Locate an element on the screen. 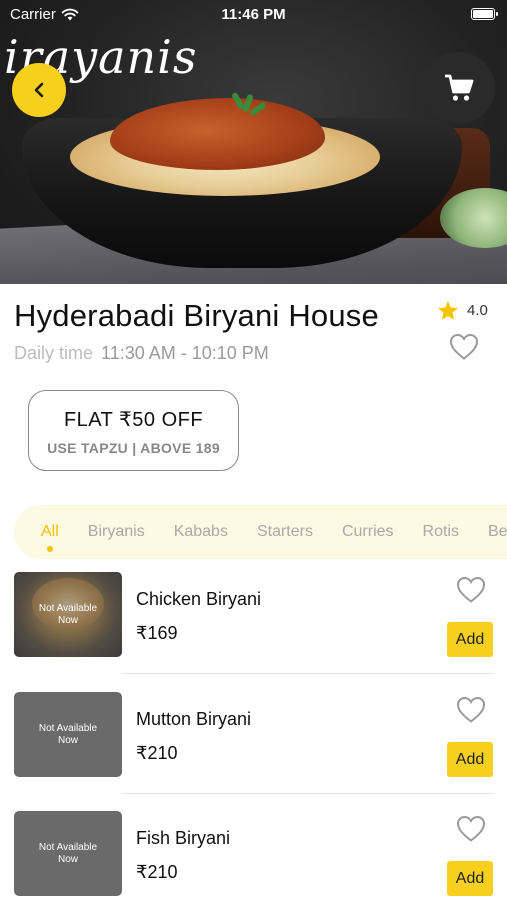 The image size is (507, 900). status-bar: Carrier 11:46 PM is located at coordinates (253, 15).